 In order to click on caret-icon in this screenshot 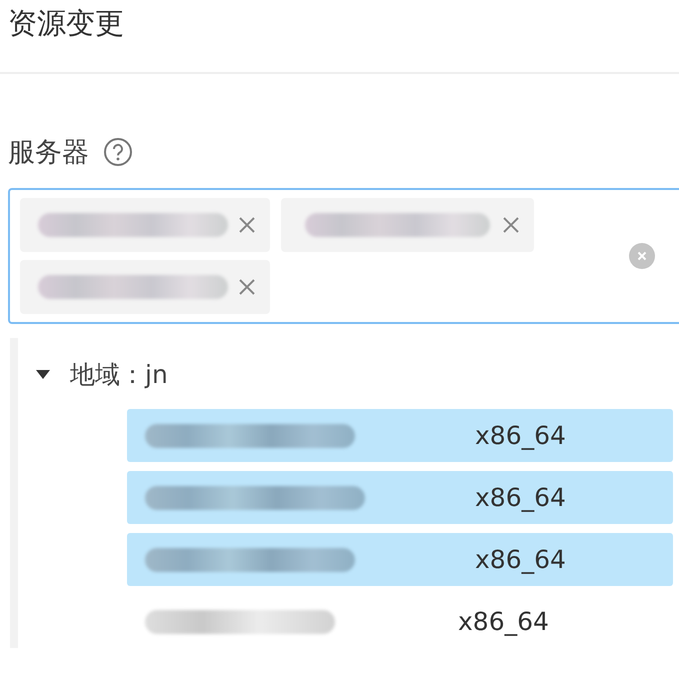, I will do `click(43, 375)`.